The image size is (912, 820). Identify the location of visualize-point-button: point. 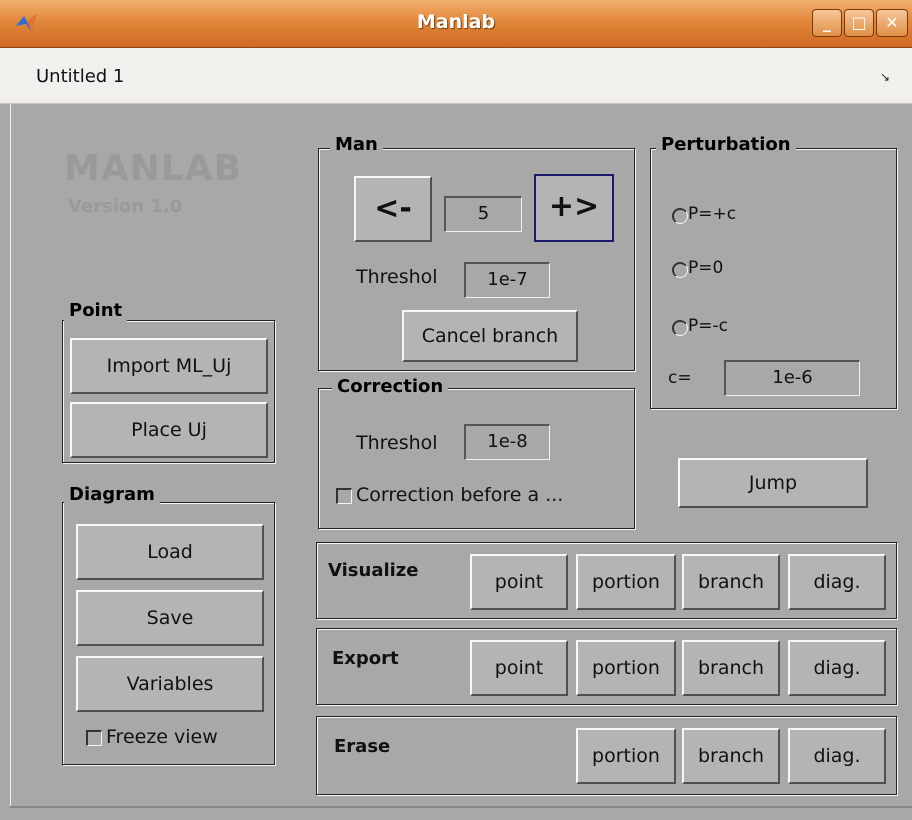
(519, 582).